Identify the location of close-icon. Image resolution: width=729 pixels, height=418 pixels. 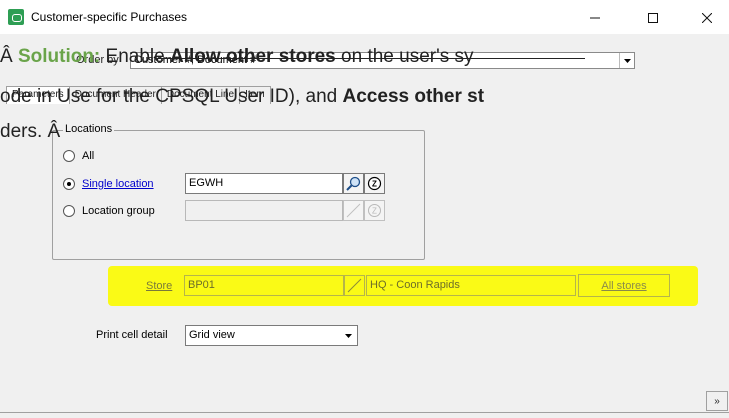
(707, 18).